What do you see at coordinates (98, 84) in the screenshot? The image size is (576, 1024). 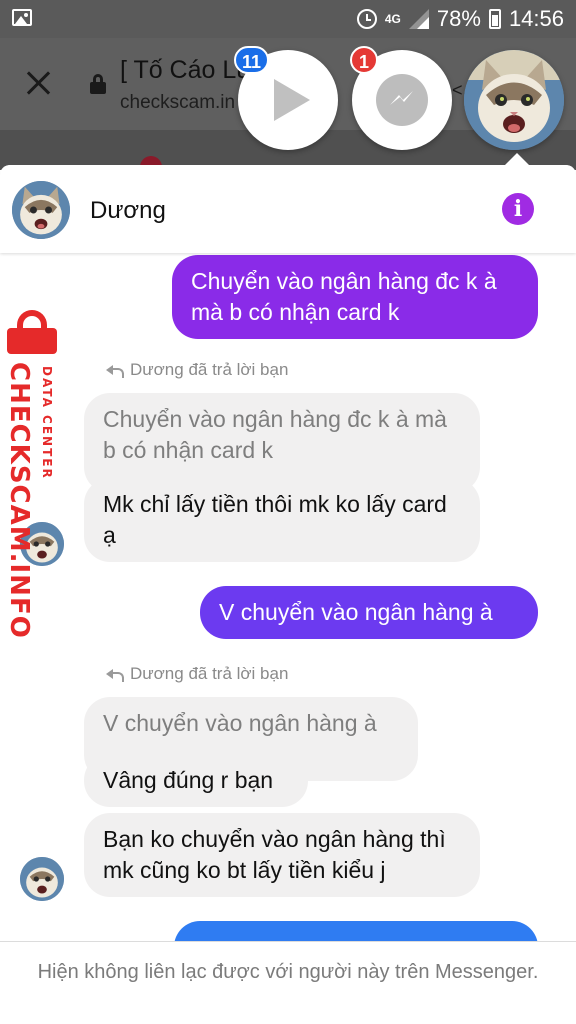 I see `lock-icon` at bounding box center [98, 84].